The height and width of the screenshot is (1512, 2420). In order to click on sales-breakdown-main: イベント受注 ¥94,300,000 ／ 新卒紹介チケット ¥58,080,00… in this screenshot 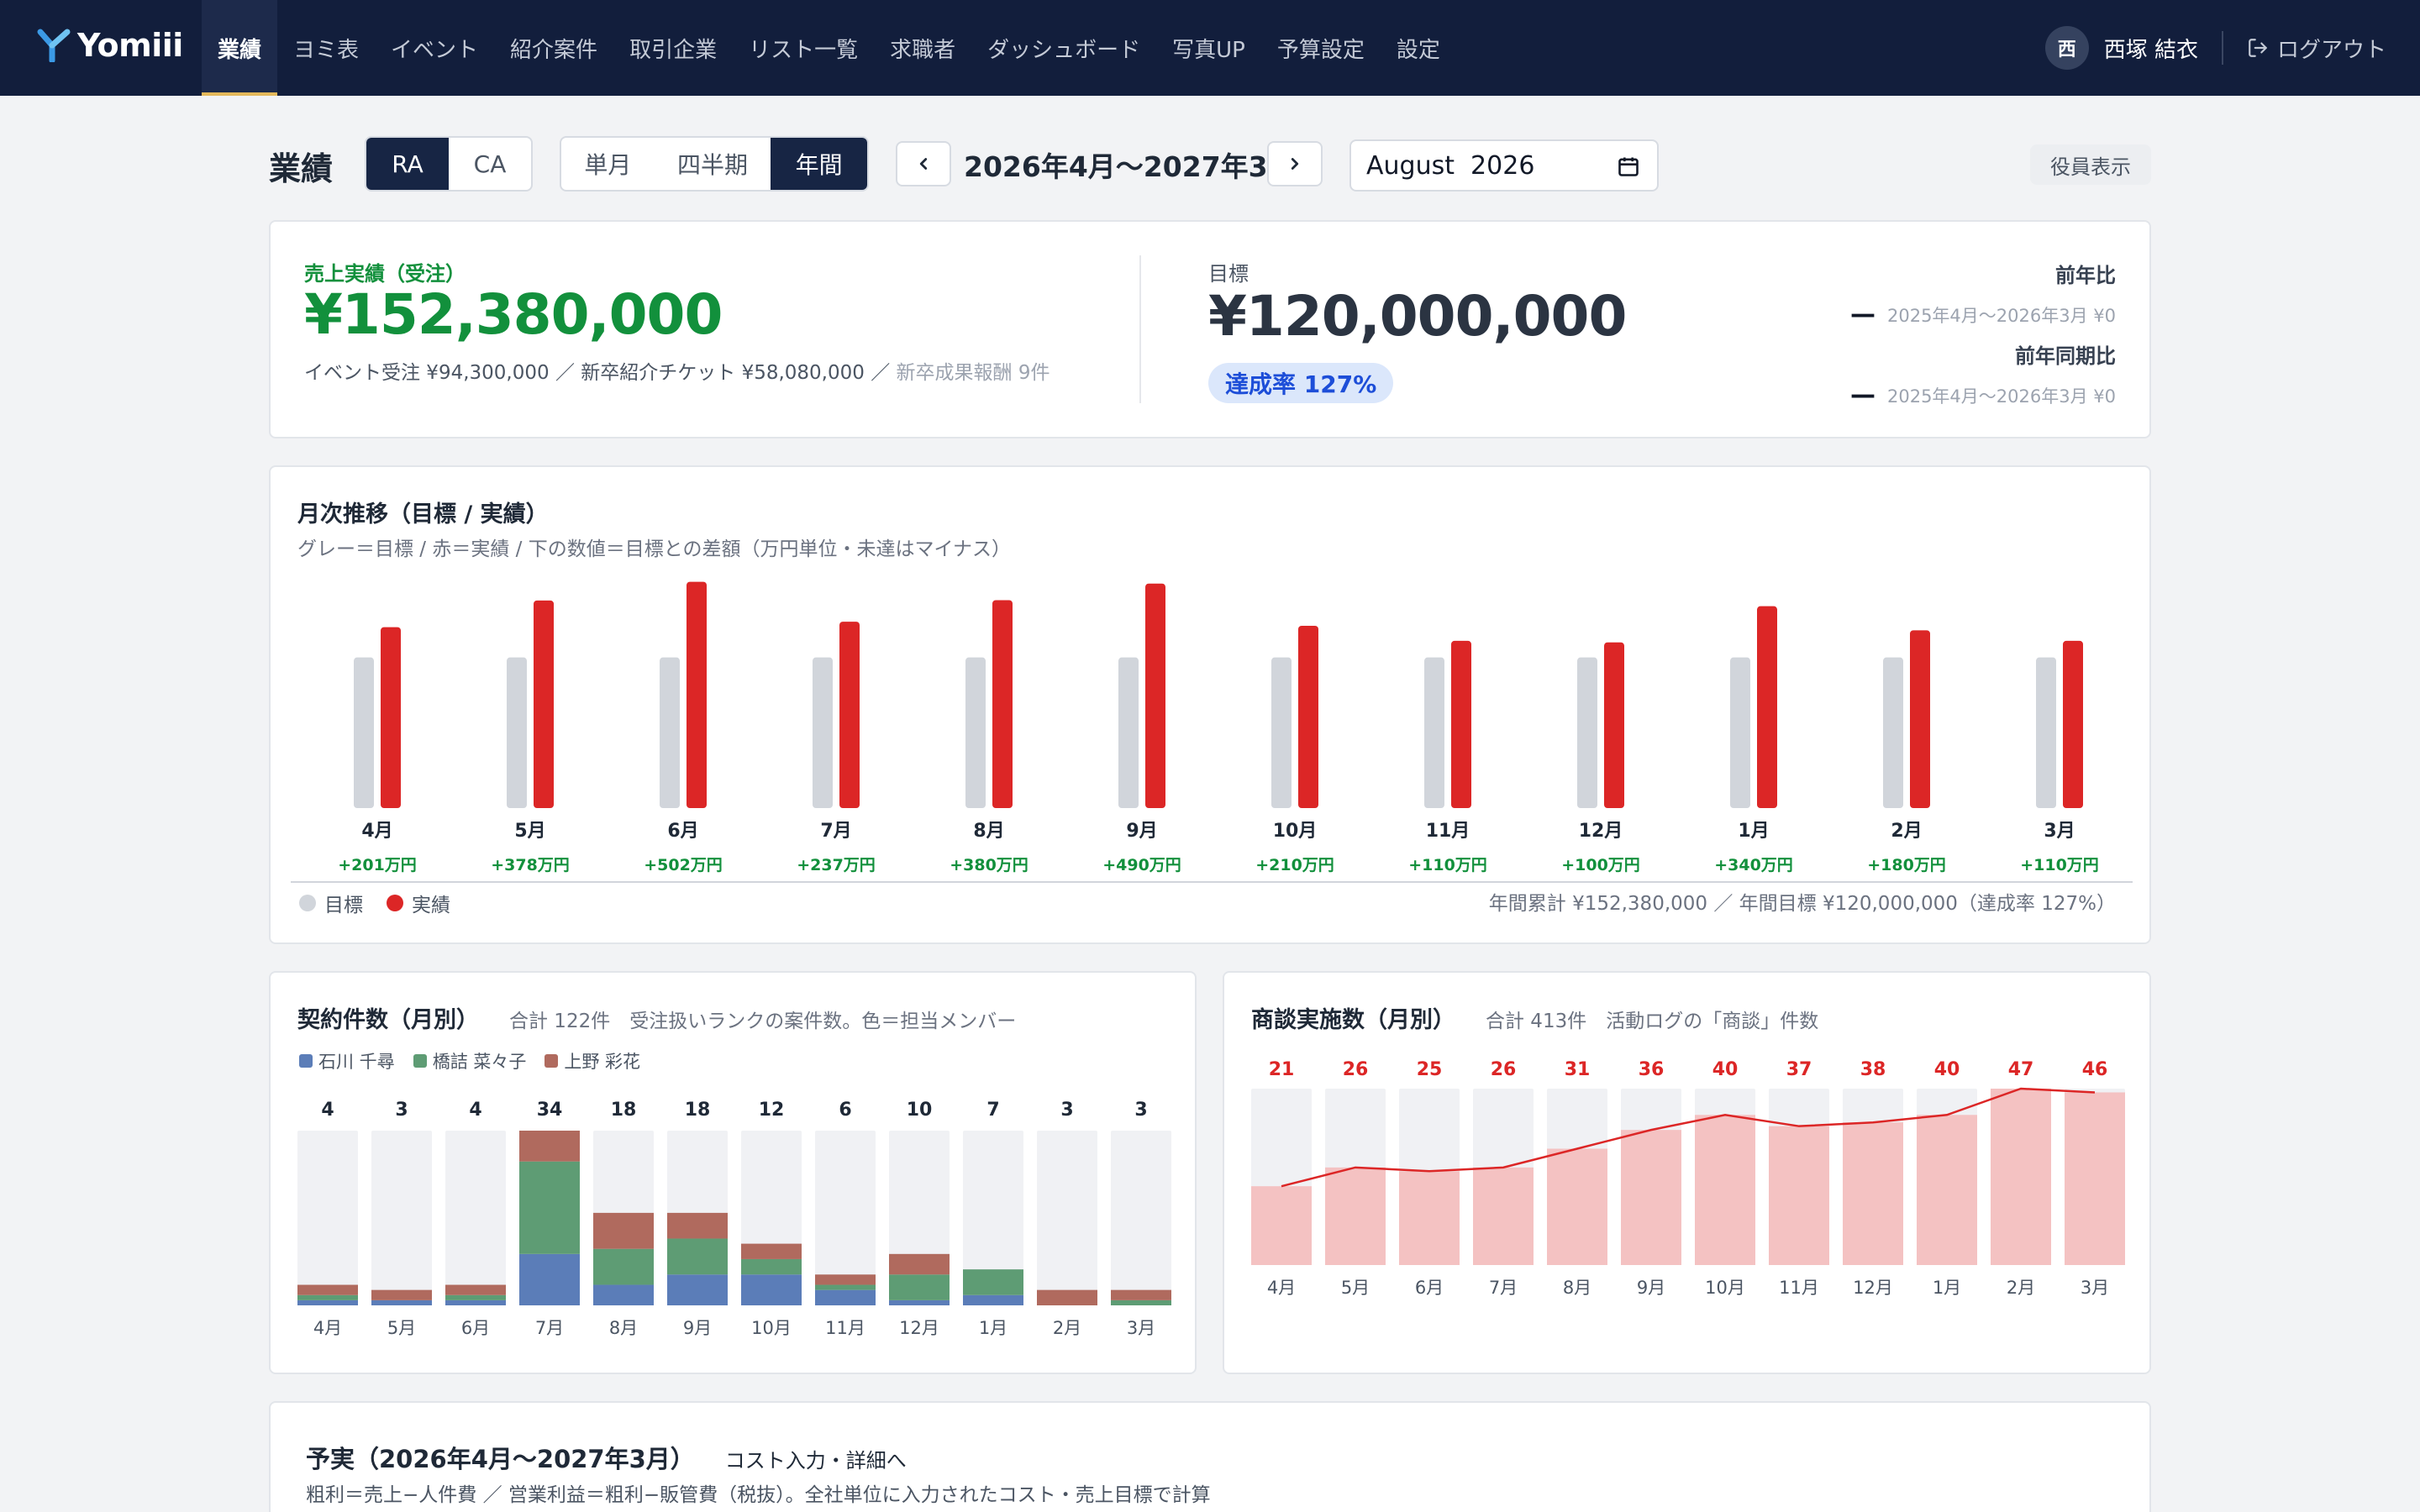, I will do `click(597, 373)`.